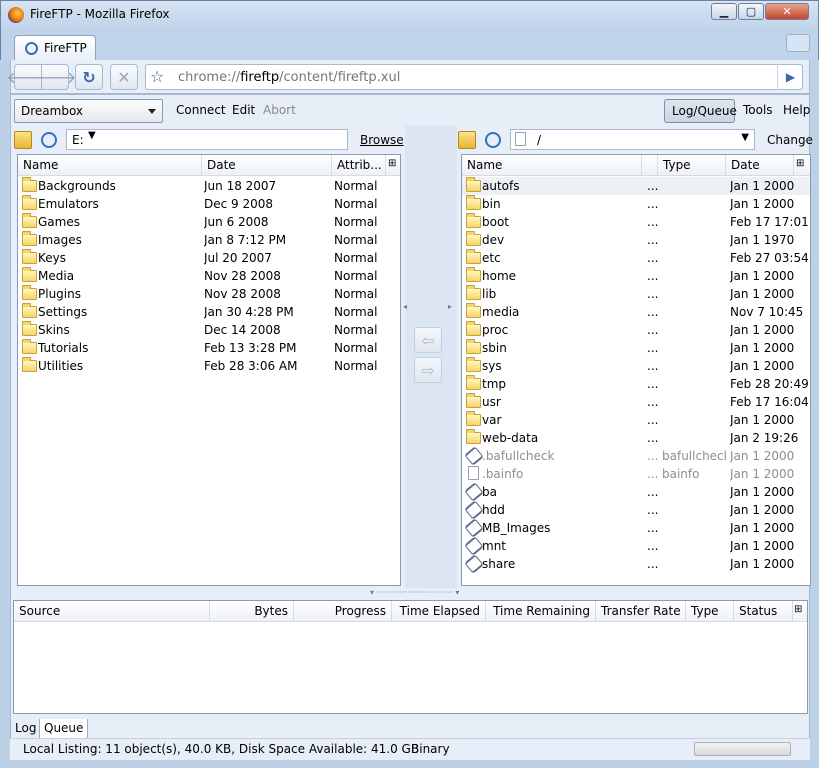  What do you see at coordinates (209, 240) in the screenshot?
I see `list-item: Images Jan 8 7:12 PM Normal` at bounding box center [209, 240].